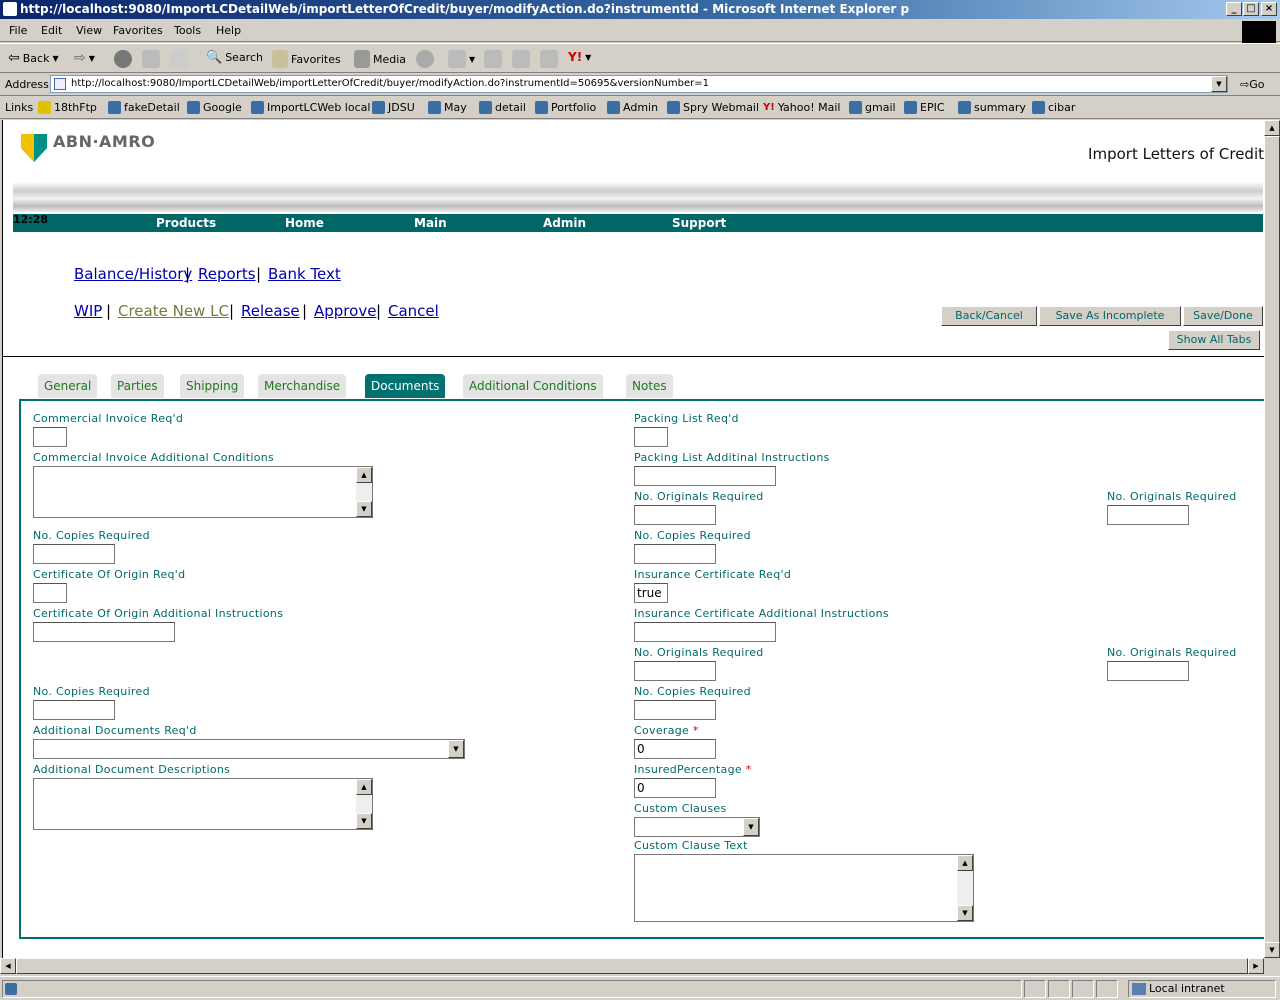 The height and width of the screenshot is (1000, 1280). What do you see at coordinates (447, 107) in the screenshot?
I see `link-may: May` at bounding box center [447, 107].